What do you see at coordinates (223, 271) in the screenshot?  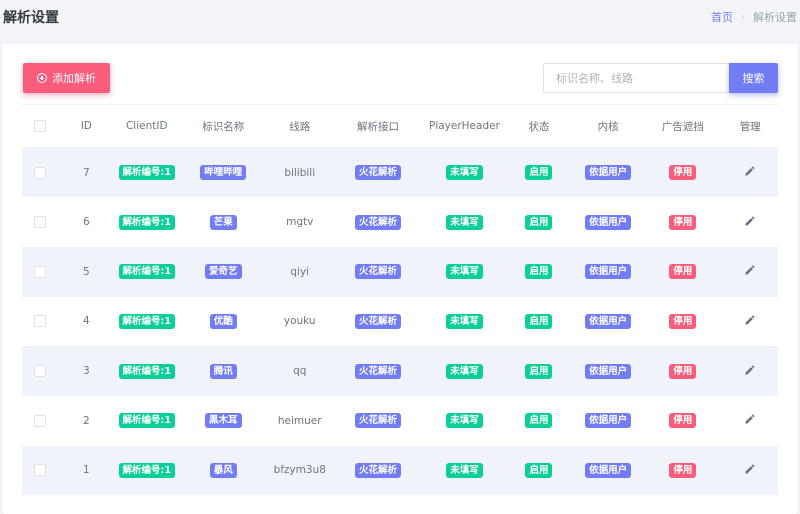 I see `row-name-cell: 爱奇艺` at bounding box center [223, 271].